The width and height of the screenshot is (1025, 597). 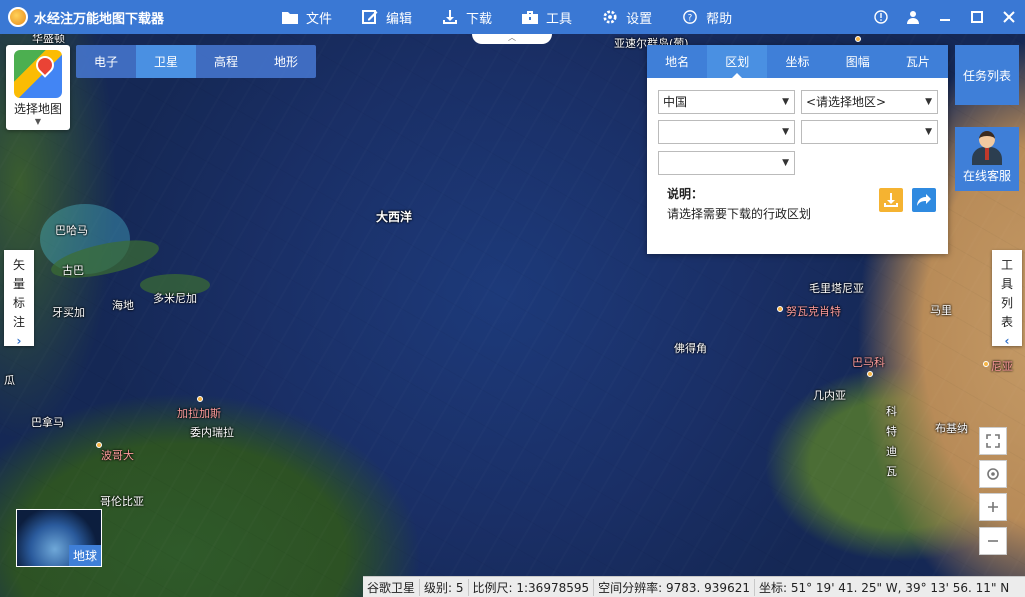 I want to click on tab-admin-region: 区划, so click(x=737, y=61).